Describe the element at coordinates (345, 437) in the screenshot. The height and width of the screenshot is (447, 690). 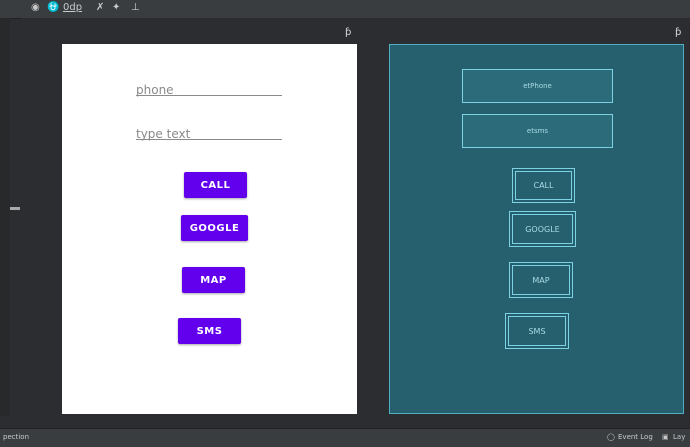
I see `status-bar: pection ◯ Event Log ▣ Lay` at that location.